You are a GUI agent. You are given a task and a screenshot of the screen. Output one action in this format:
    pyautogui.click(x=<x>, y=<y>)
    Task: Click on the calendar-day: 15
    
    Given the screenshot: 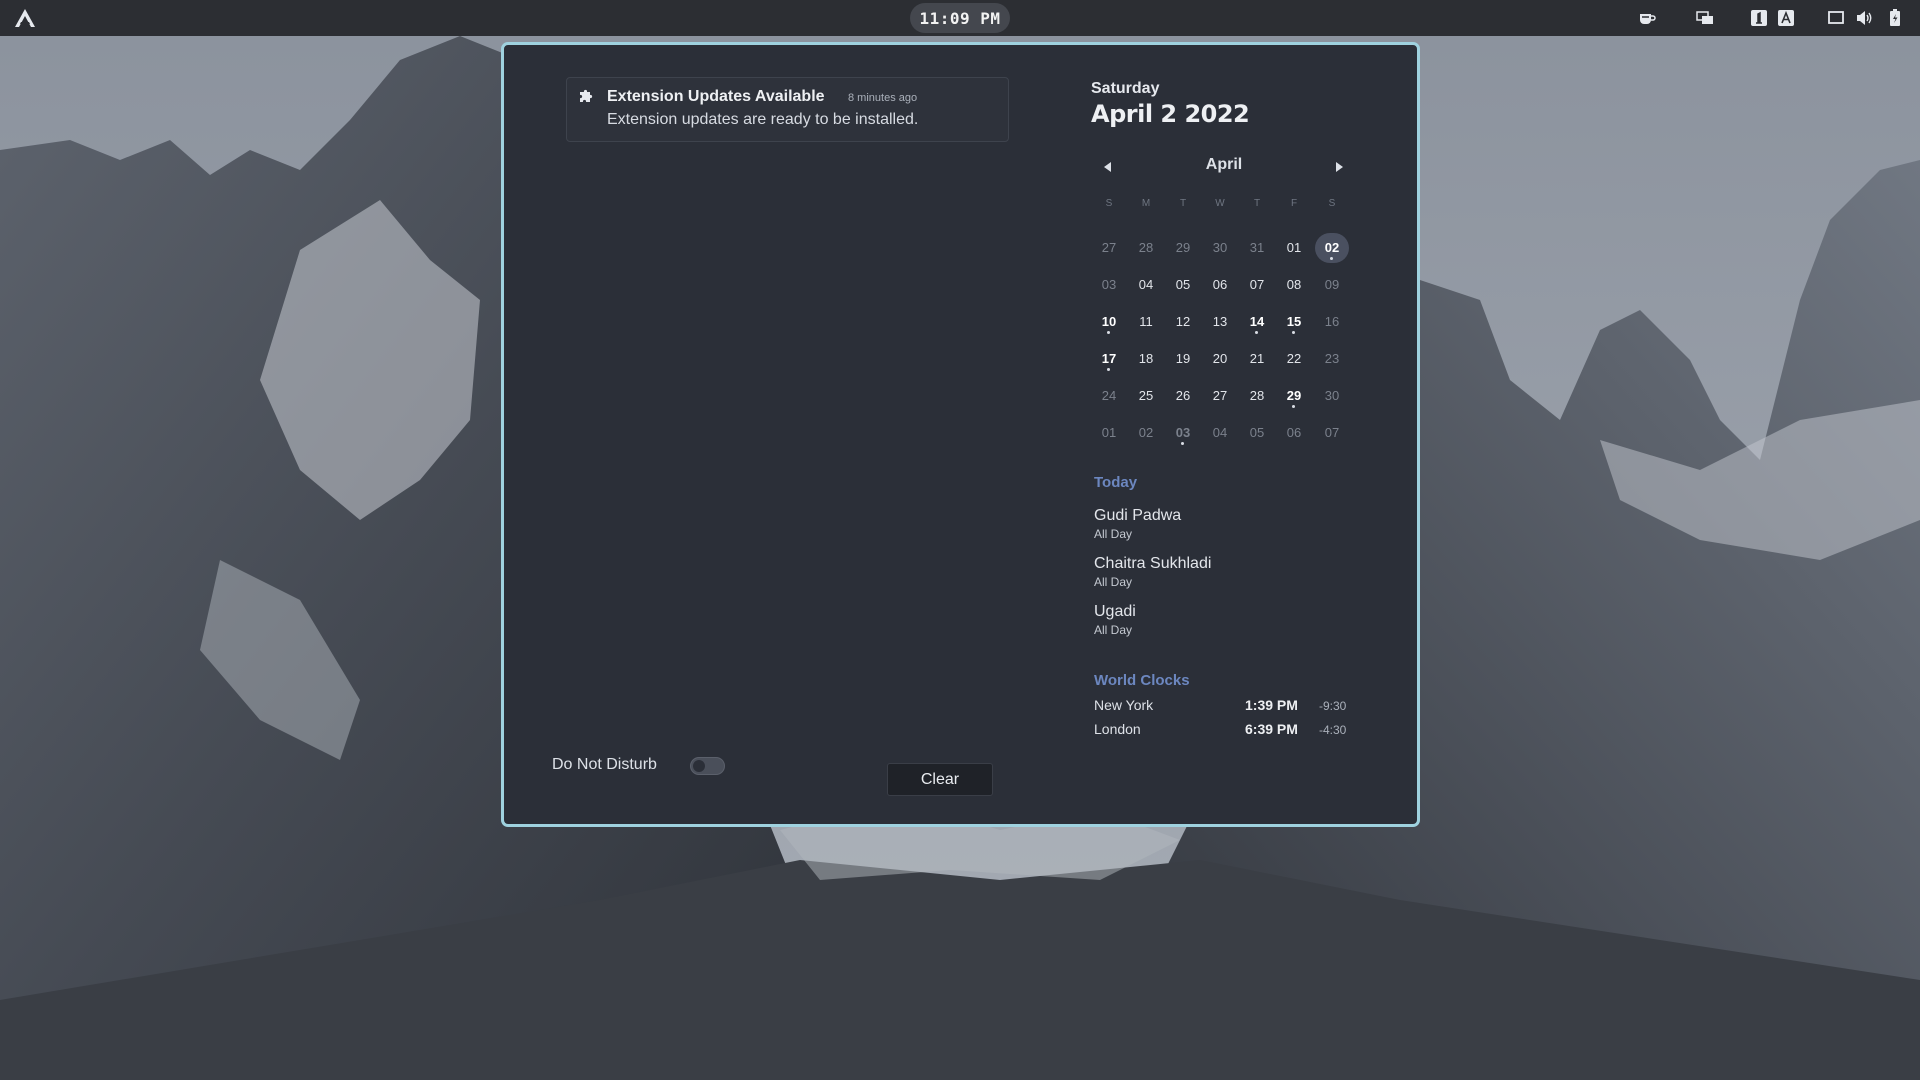 What is the action you would take?
    pyautogui.click(x=1294, y=322)
    